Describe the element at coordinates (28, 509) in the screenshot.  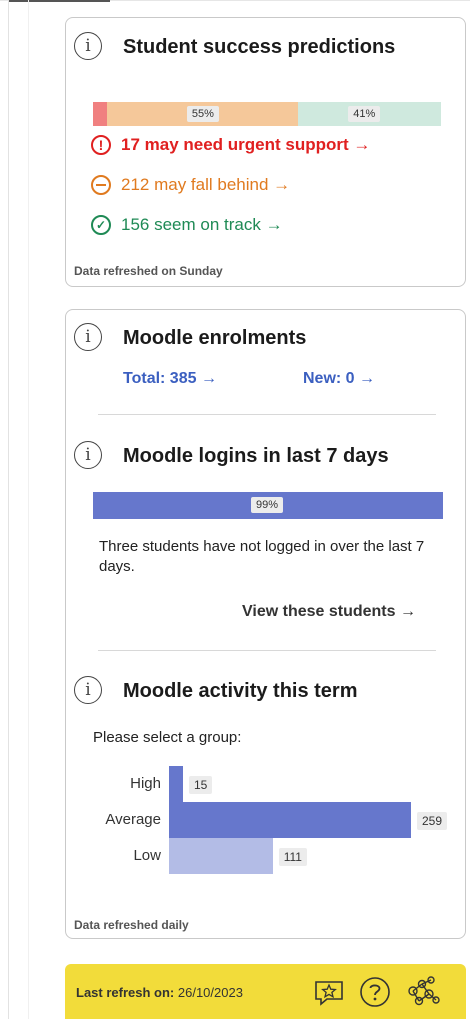
I see `left-rail-inner` at that location.